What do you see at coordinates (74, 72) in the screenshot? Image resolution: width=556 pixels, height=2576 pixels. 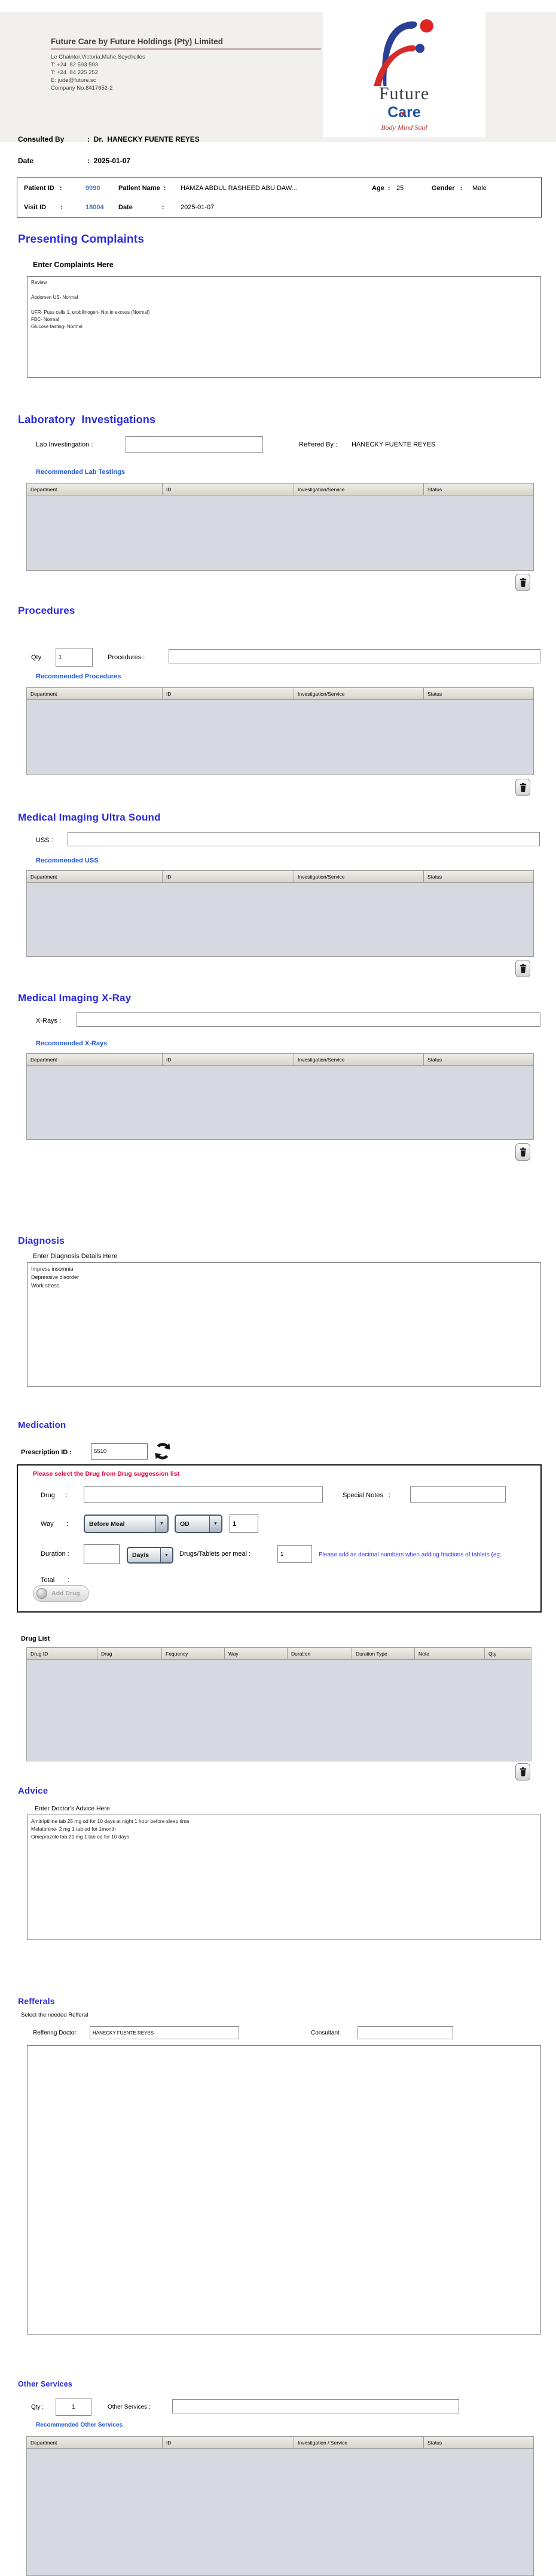 I see `company-phone-2: T: +24 84 225 252` at bounding box center [74, 72].